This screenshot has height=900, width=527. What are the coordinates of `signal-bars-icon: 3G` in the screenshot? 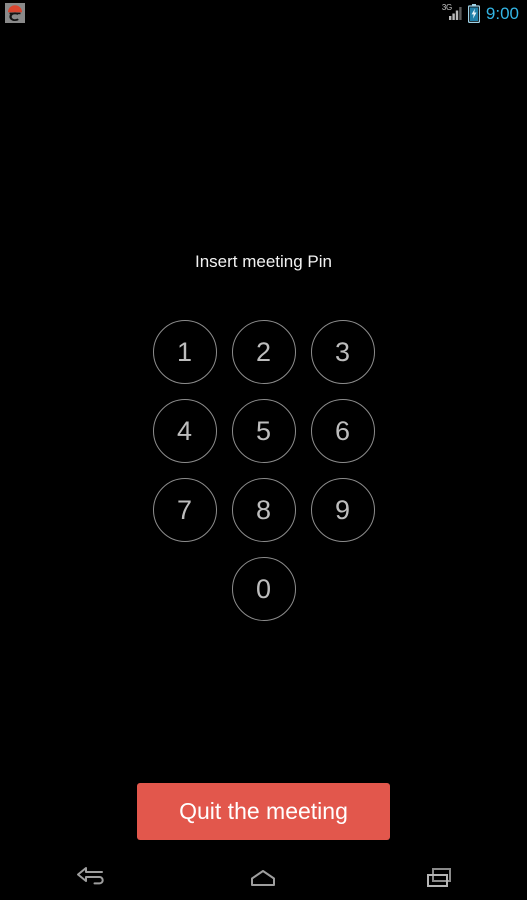 It's located at (453, 13).